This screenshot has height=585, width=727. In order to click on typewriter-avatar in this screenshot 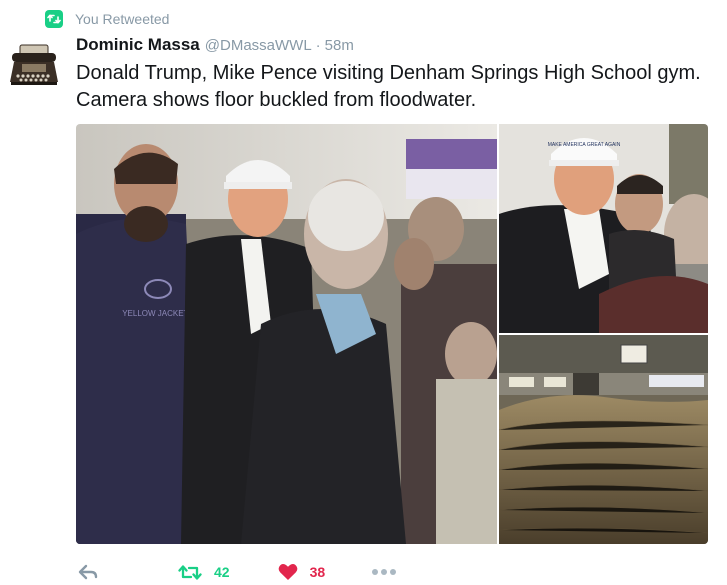, I will do `click(34, 64)`.